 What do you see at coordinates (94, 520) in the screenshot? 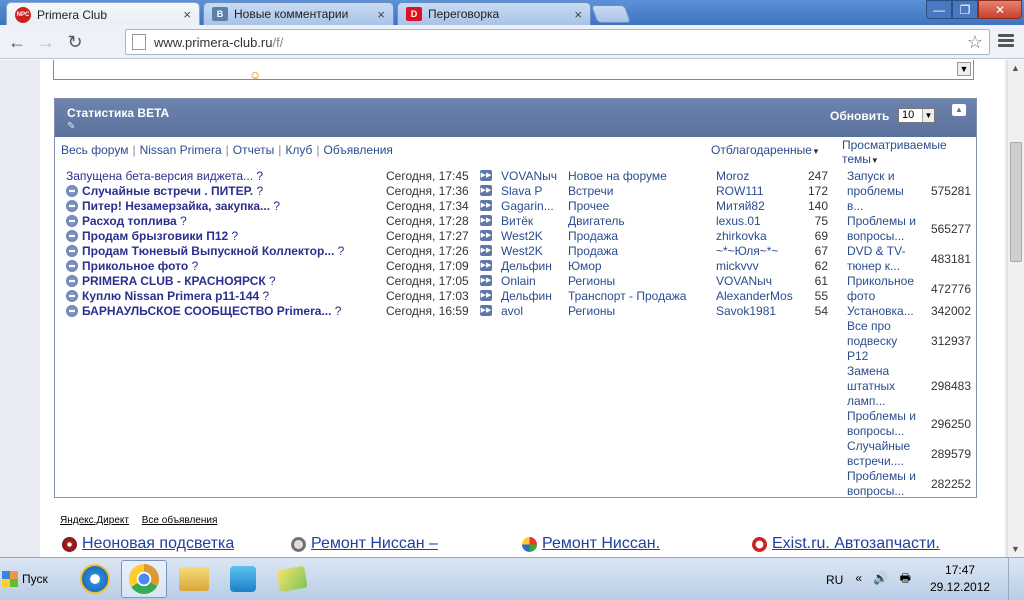
I see `yandex-direct-link: Яндекс.Директ` at bounding box center [94, 520].